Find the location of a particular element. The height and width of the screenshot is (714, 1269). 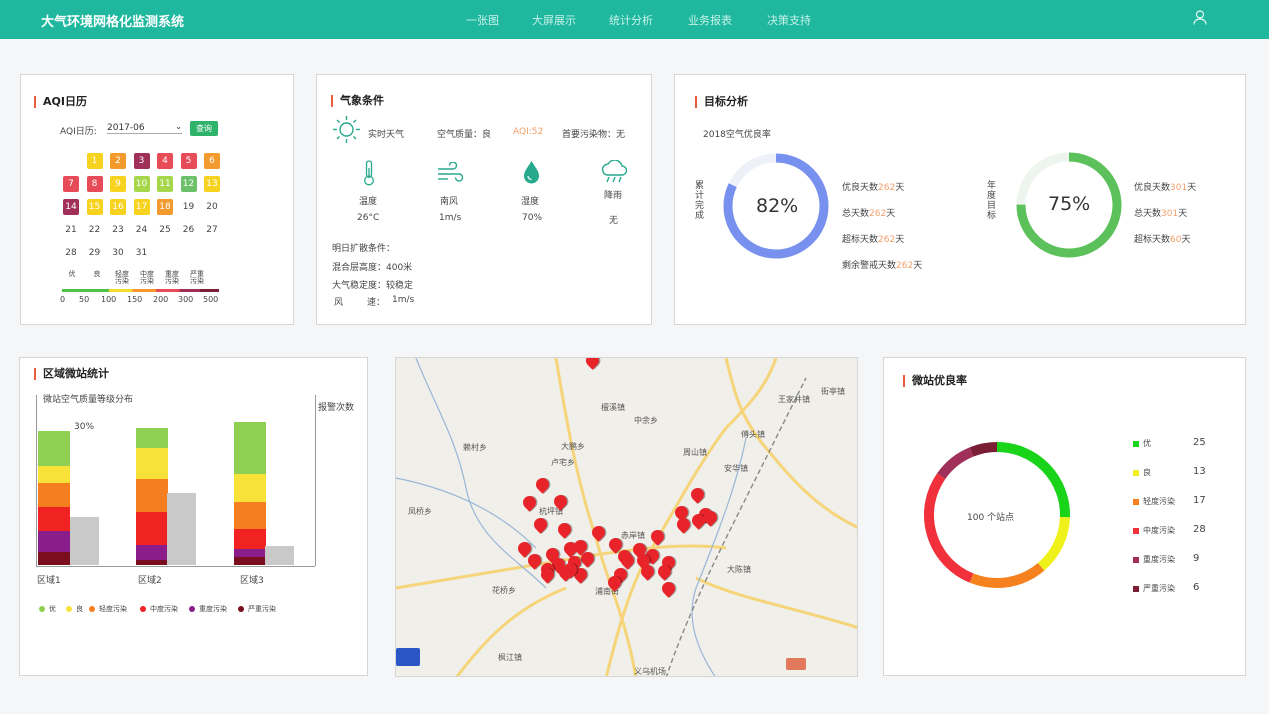

tomorrow-label: 明日扩散条件： is located at coordinates (364, 249).